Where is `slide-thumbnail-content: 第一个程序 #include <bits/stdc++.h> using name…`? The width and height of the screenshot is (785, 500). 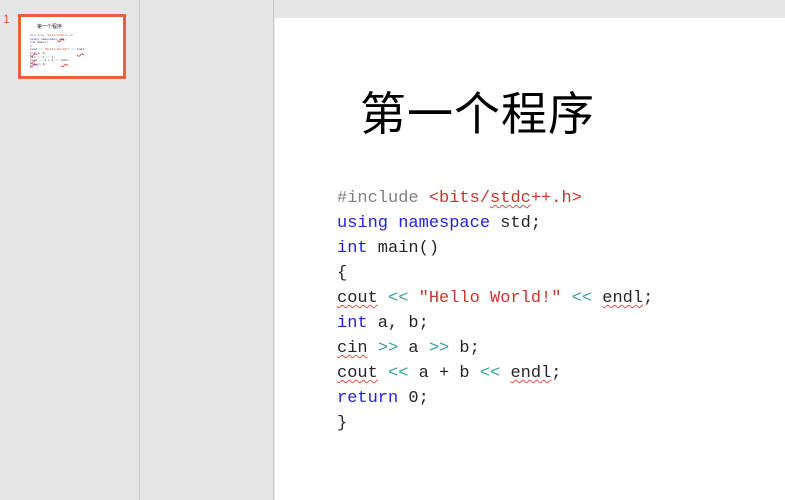
slide-thumbnail-content: 第一个程序 #include <bits/stdc++.h> using name… is located at coordinates (72, 46).